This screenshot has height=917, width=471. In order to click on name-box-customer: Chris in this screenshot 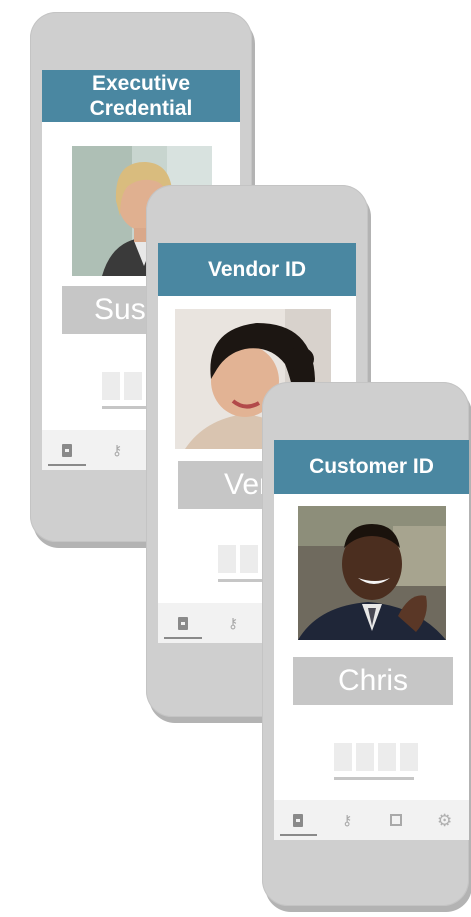, I will do `click(373, 681)`.